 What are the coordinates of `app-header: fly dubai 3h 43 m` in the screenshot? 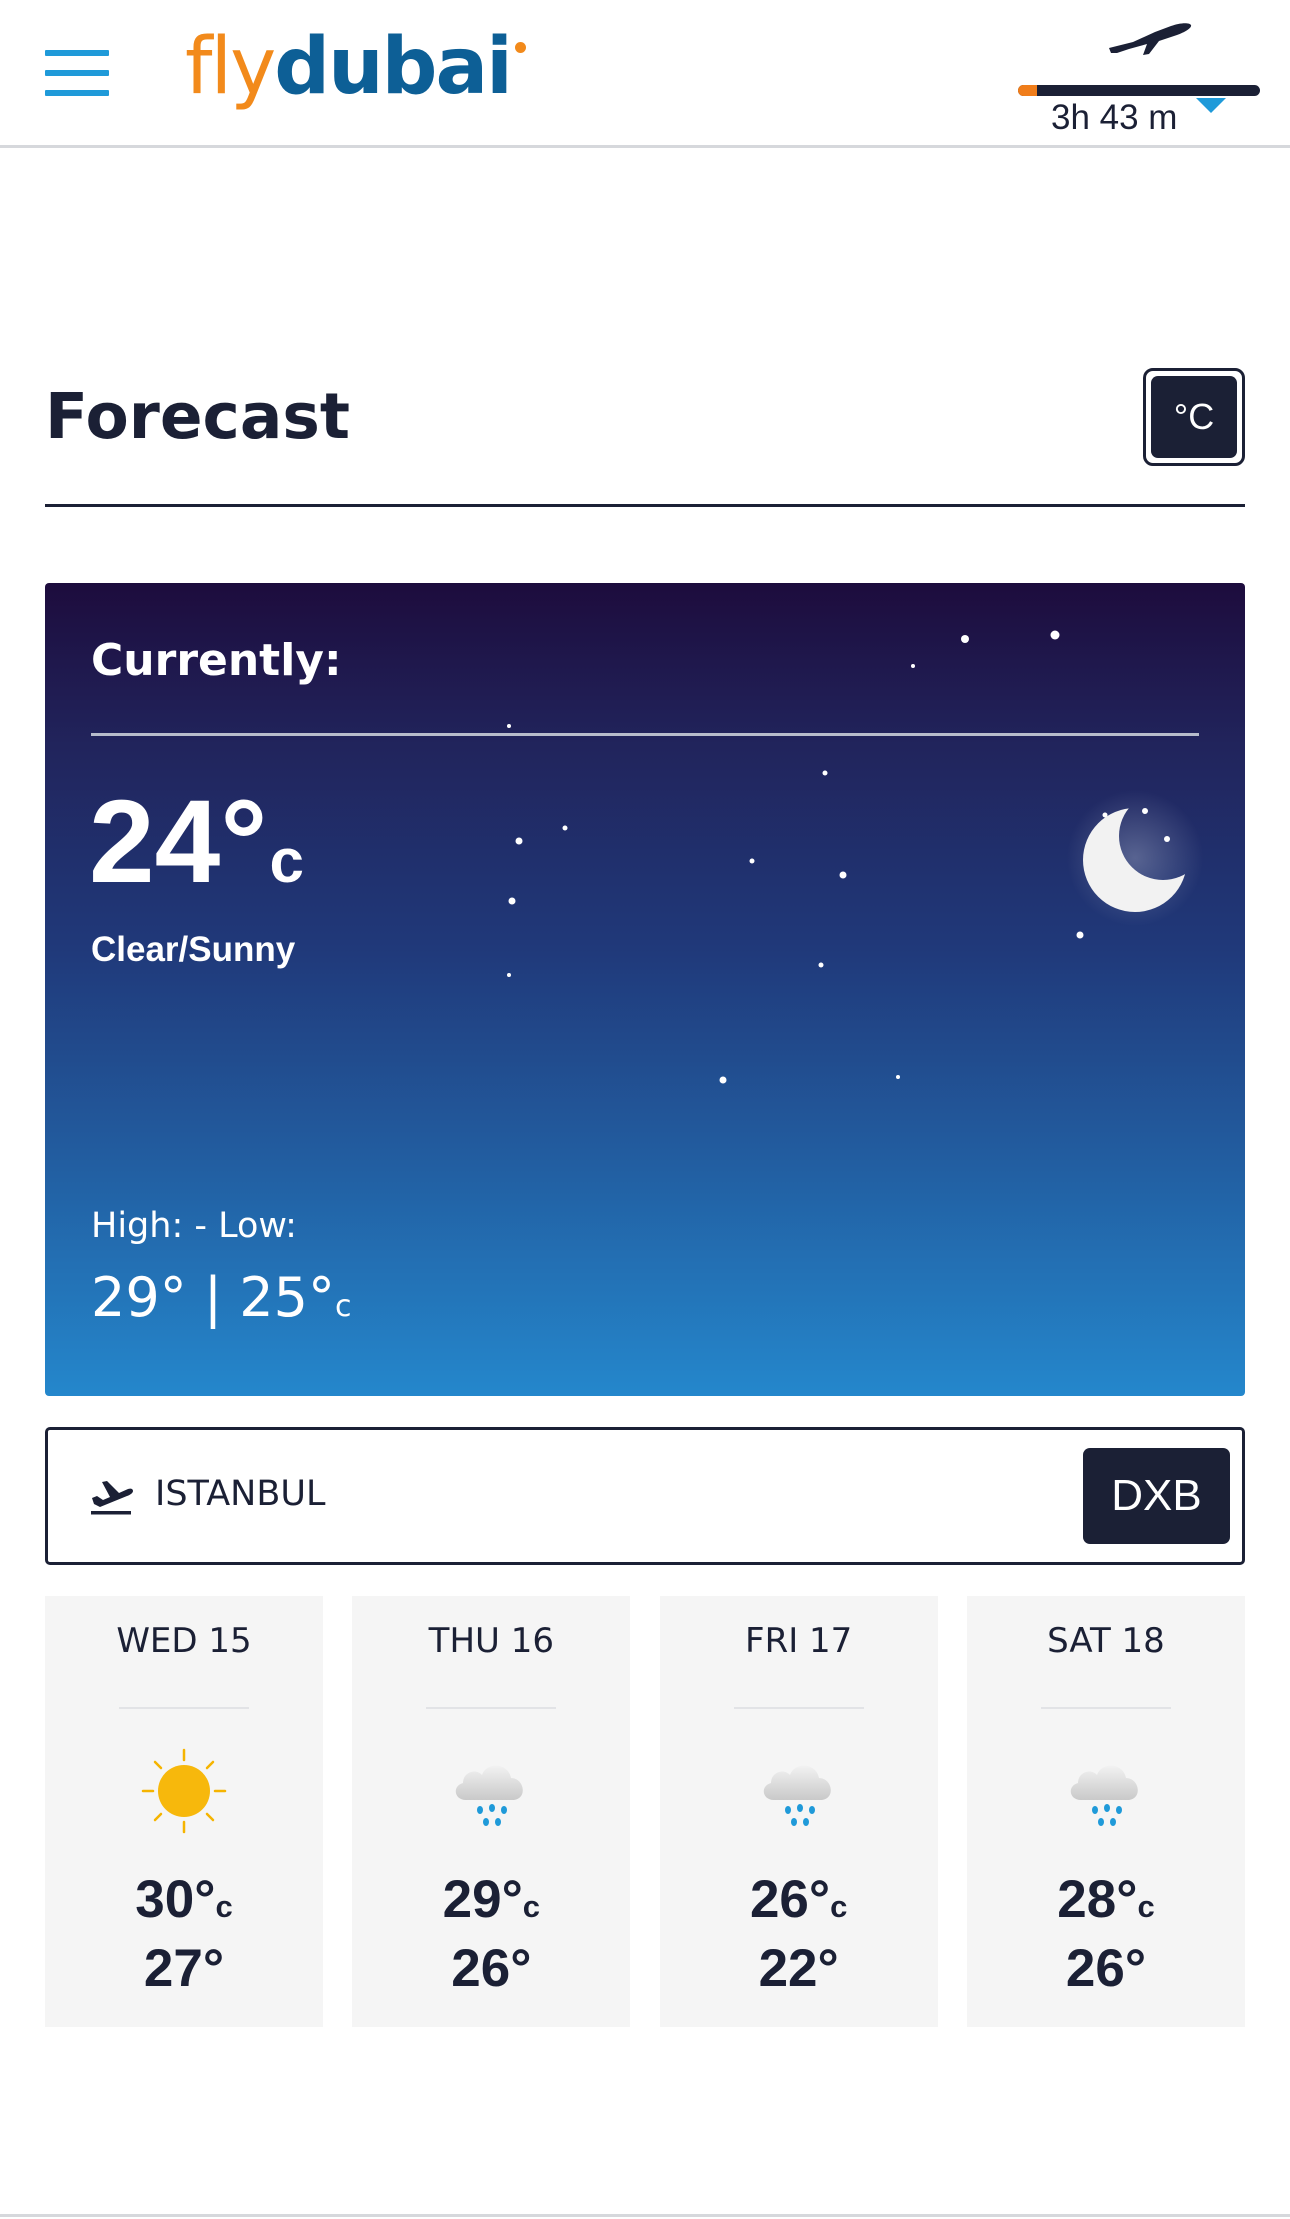 It's located at (645, 74).